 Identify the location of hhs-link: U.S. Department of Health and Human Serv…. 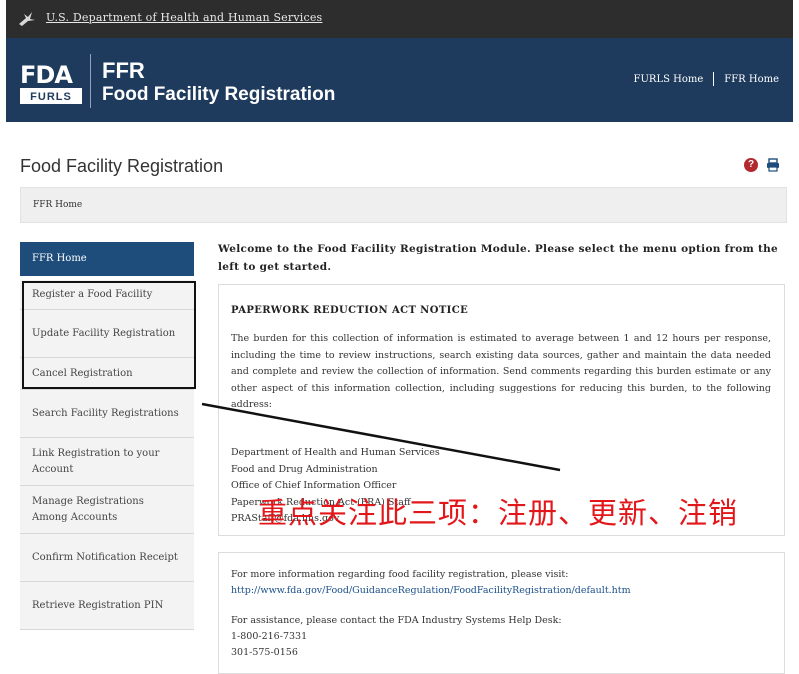
(184, 17).